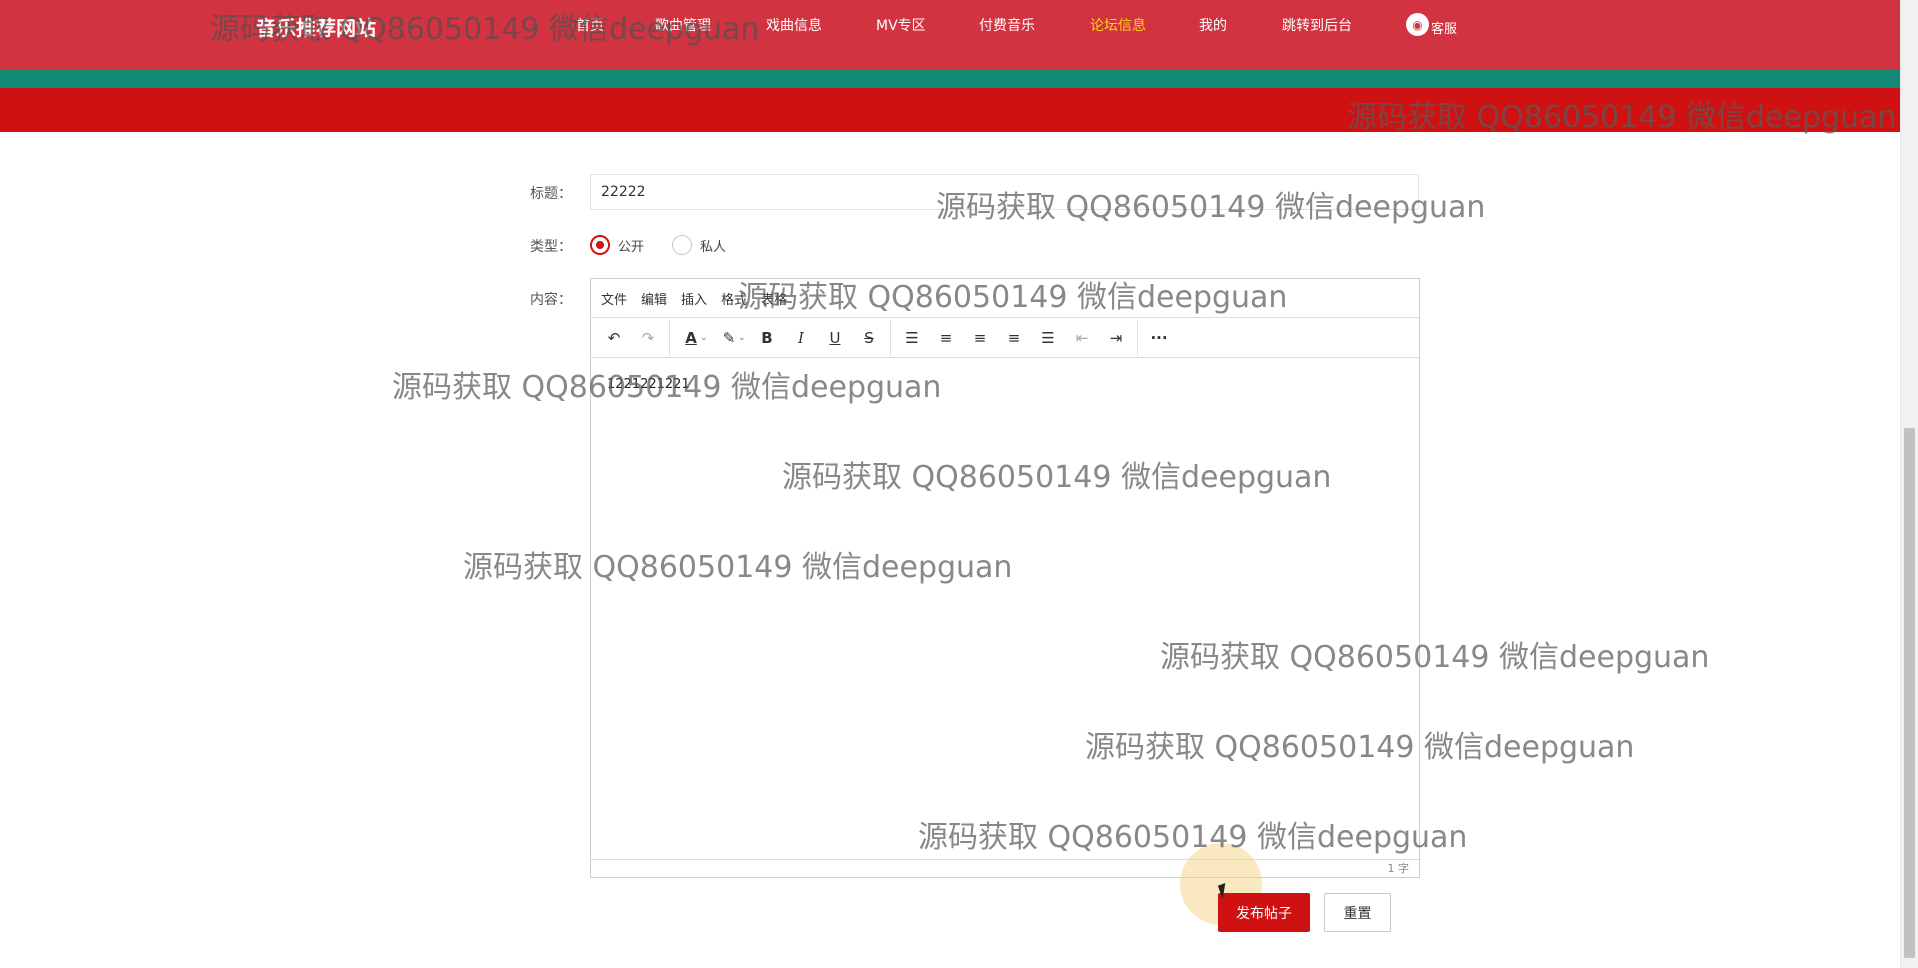  I want to click on content-label: 内容：, so click(551, 300).